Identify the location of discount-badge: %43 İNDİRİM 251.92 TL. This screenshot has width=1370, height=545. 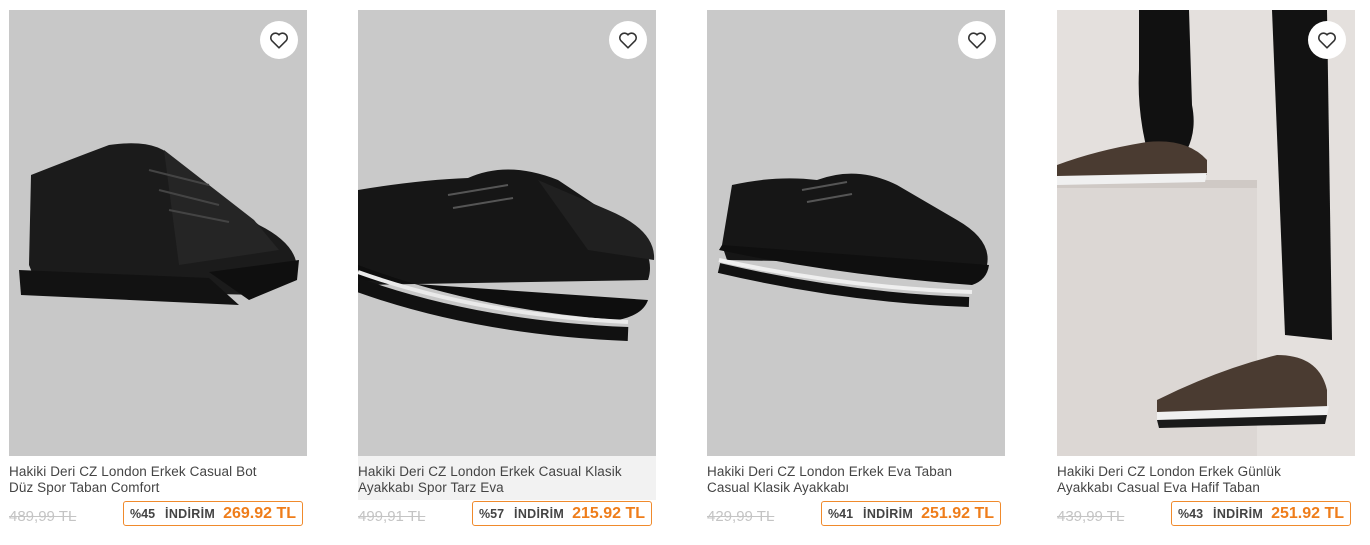
(1261, 513).